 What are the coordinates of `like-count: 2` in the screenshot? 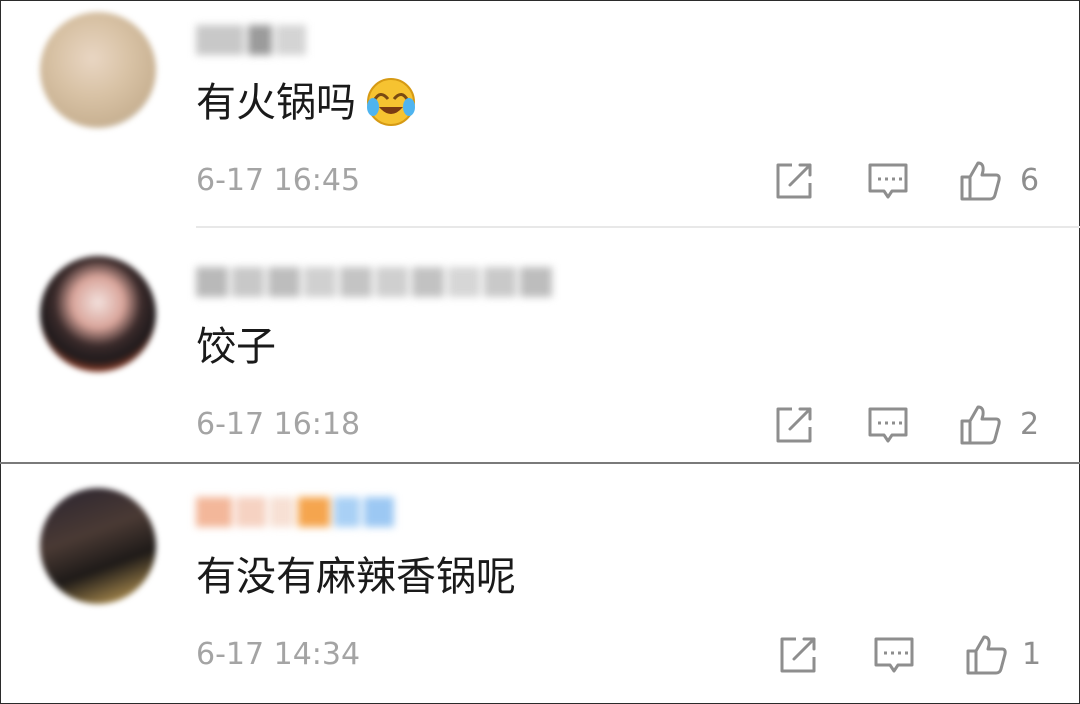 It's located at (1030, 424).